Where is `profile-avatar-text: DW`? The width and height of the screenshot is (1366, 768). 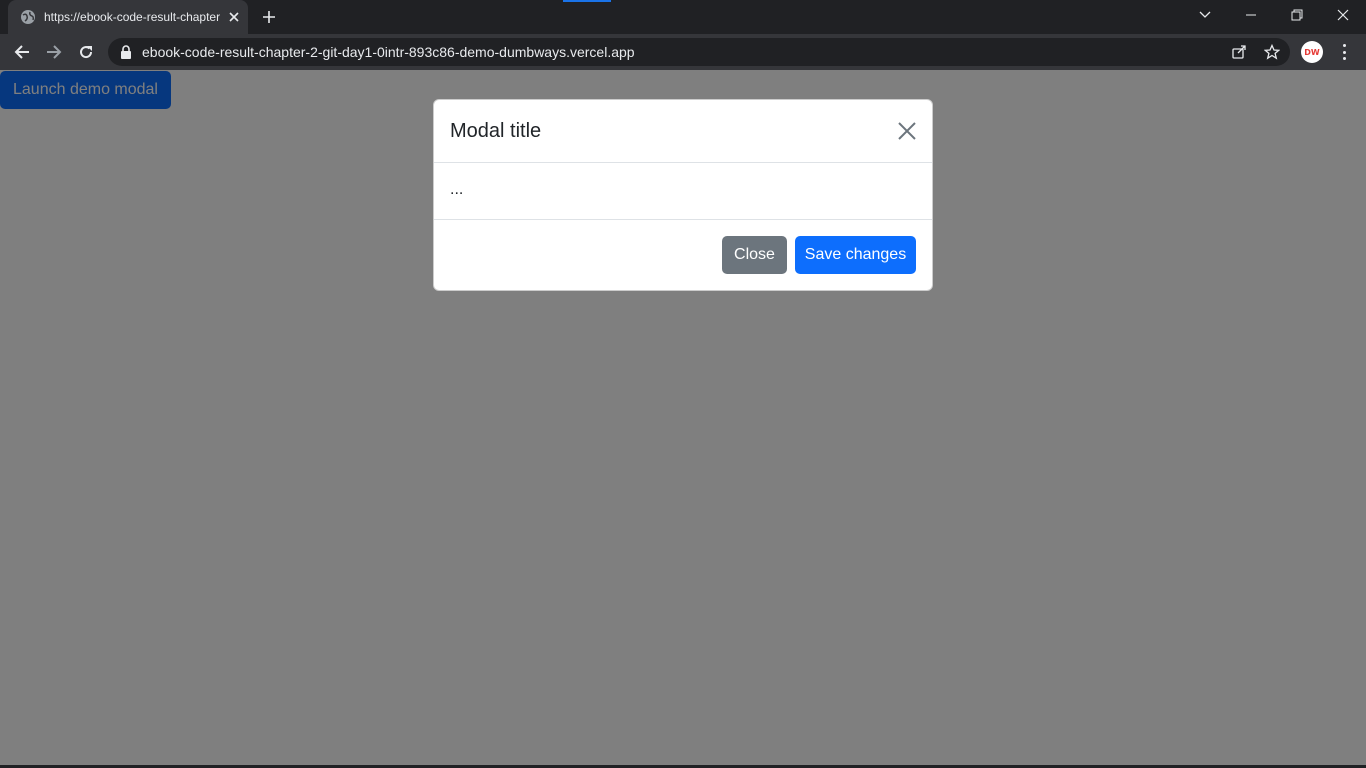
profile-avatar-text: DW is located at coordinates (1312, 52).